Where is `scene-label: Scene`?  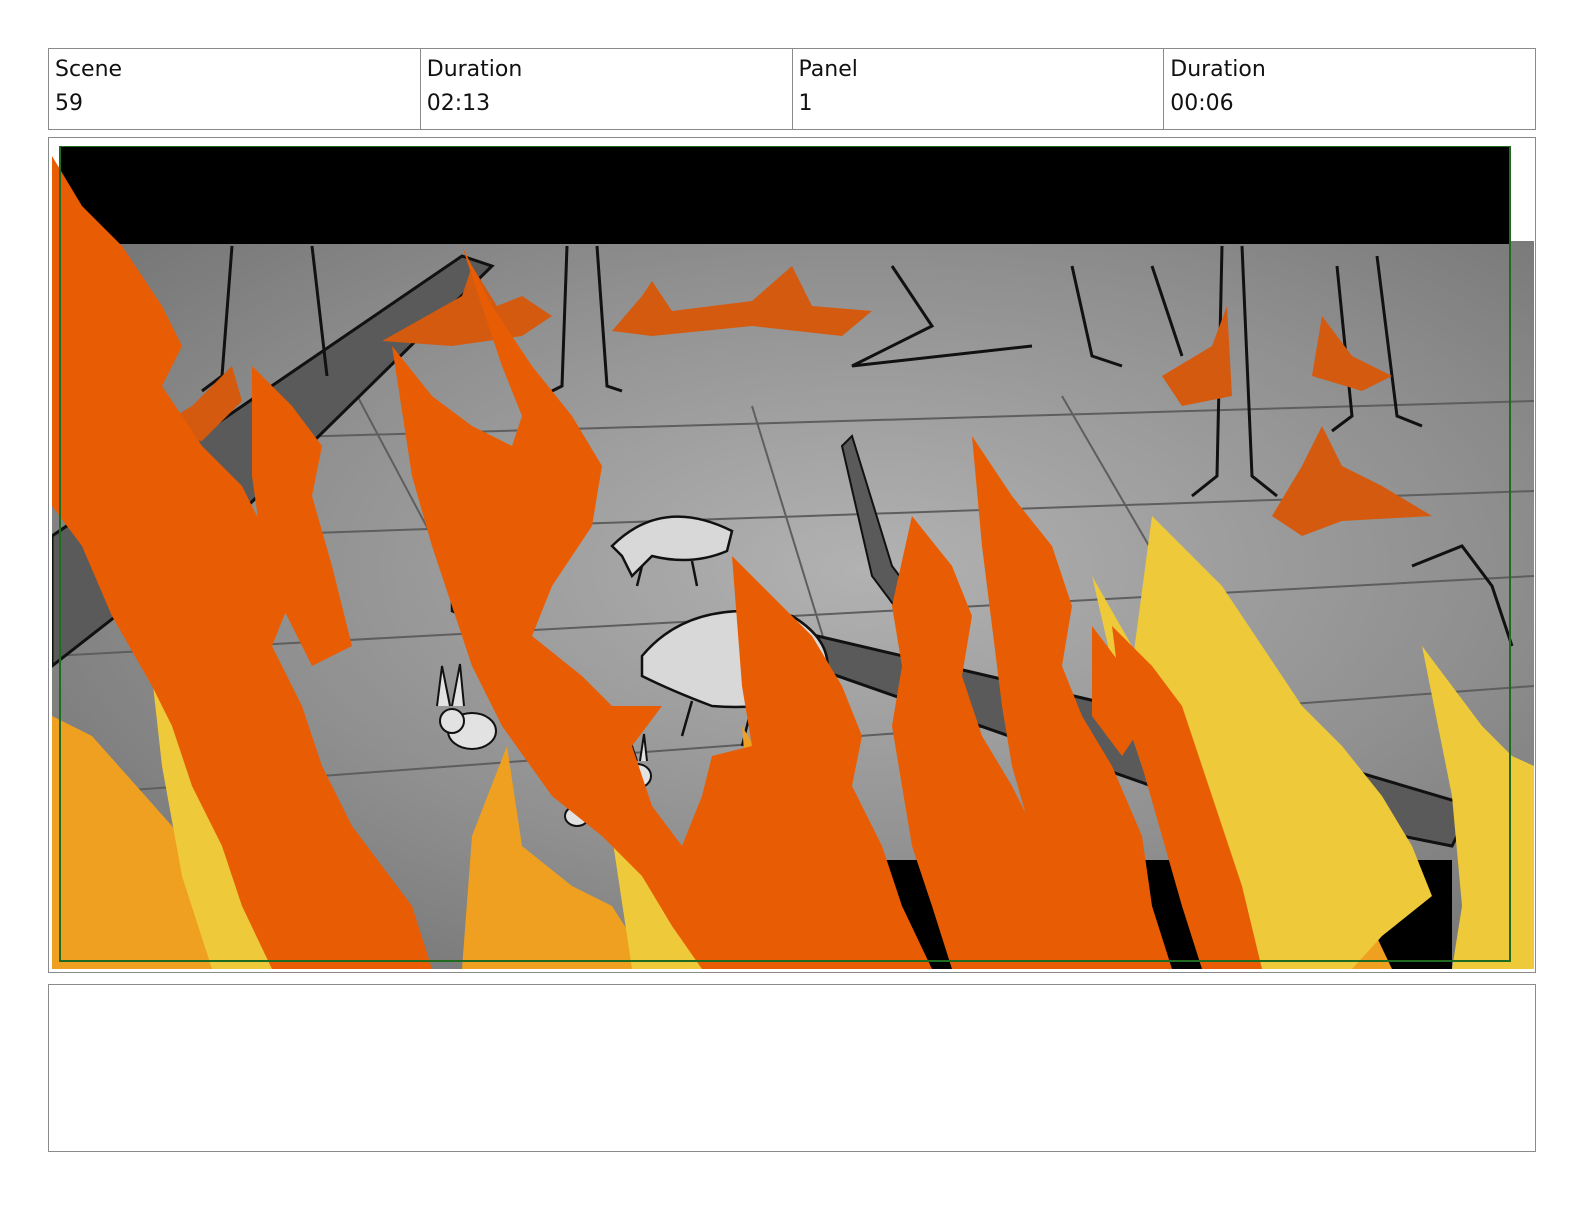 scene-label: Scene is located at coordinates (89, 69).